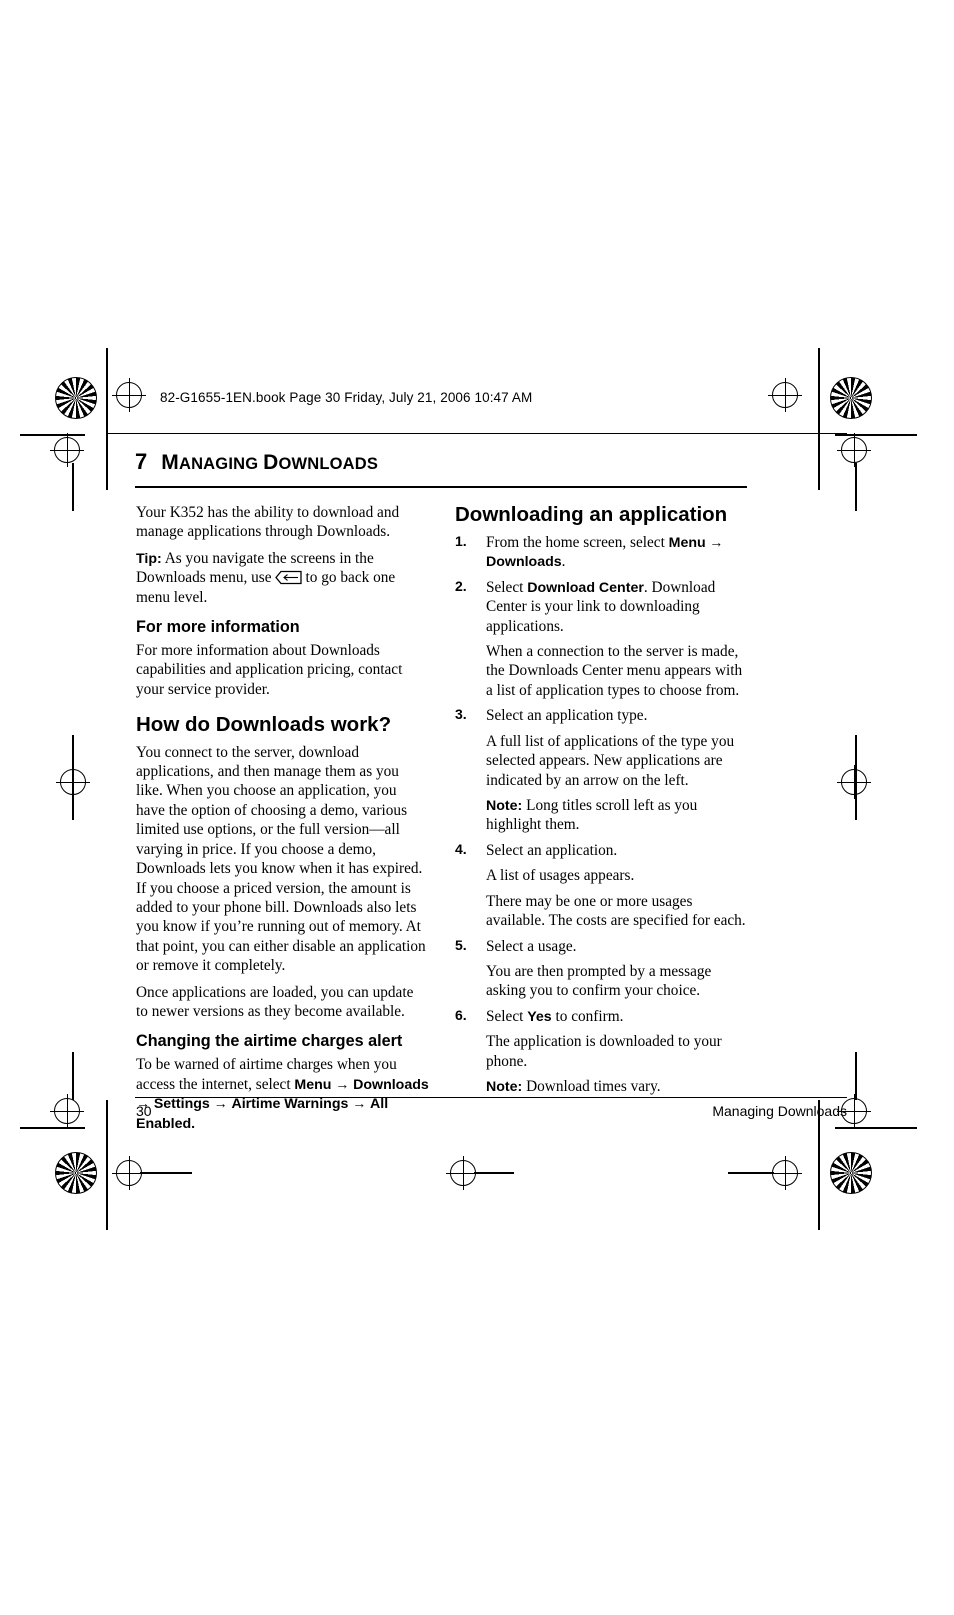 This screenshot has height=1615, width=954. I want to click on step-1-pre: From the home screen, select, so click(577, 542).